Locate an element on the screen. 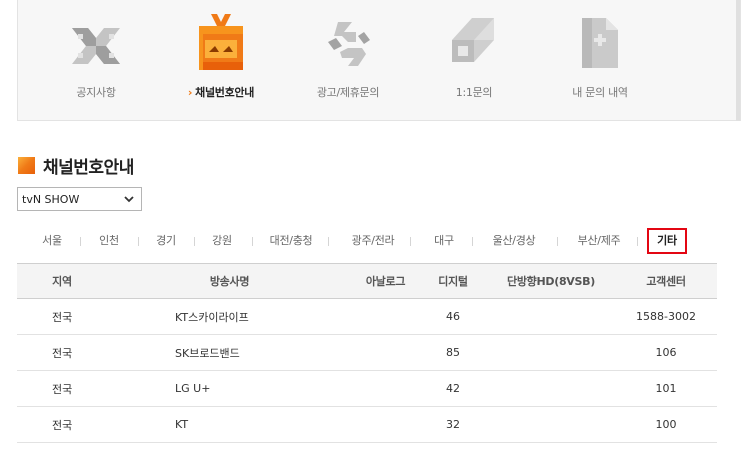  table-row: 전국 SK브로드밴드 85 106 is located at coordinates (367, 352).